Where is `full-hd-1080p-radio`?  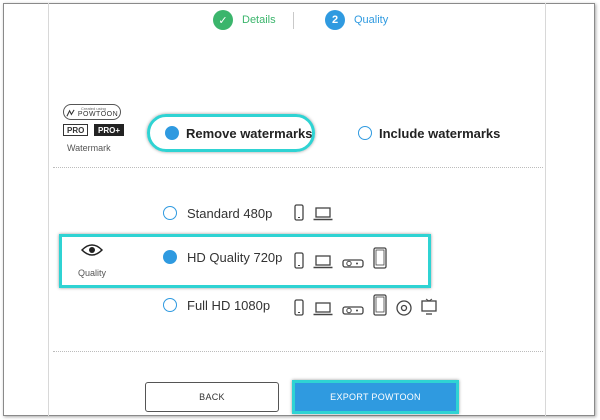
full-hd-1080p-radio is located at coordinates (170, 305).